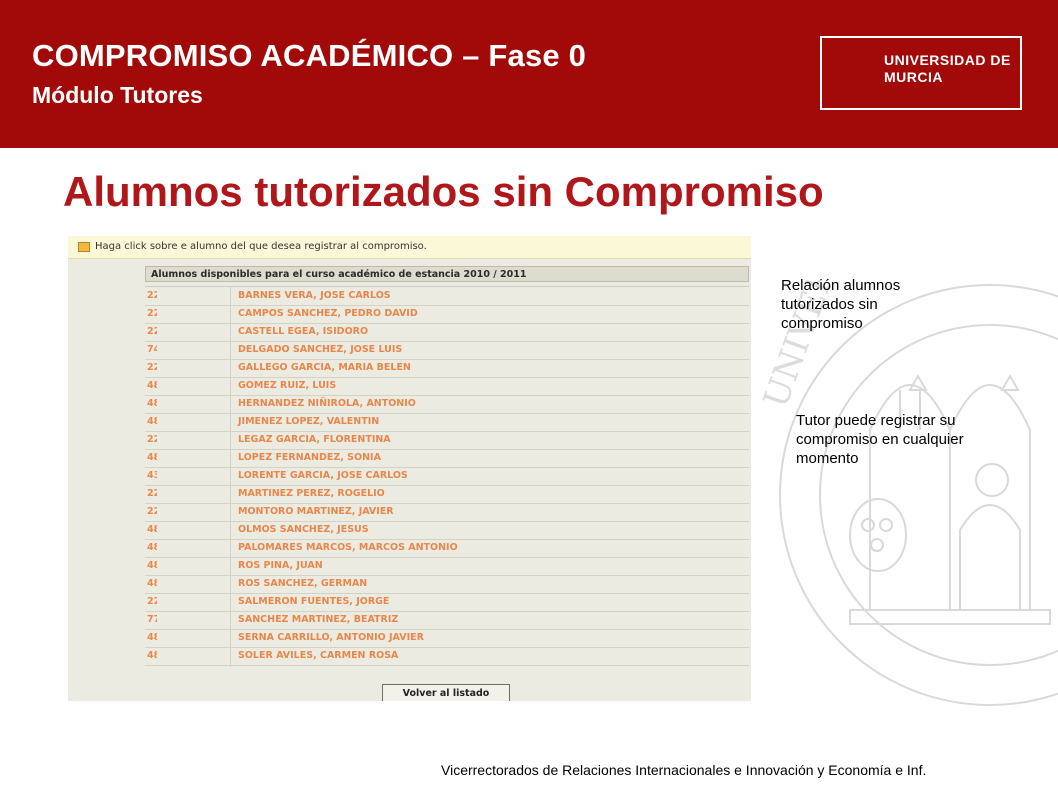 This screenshot has height=793, width=1058. Describe the element at coordinates (309, 55) in the screenshot. I see `header-title: COMPROMISO ACADÉMICO – Fase 0` at that location.